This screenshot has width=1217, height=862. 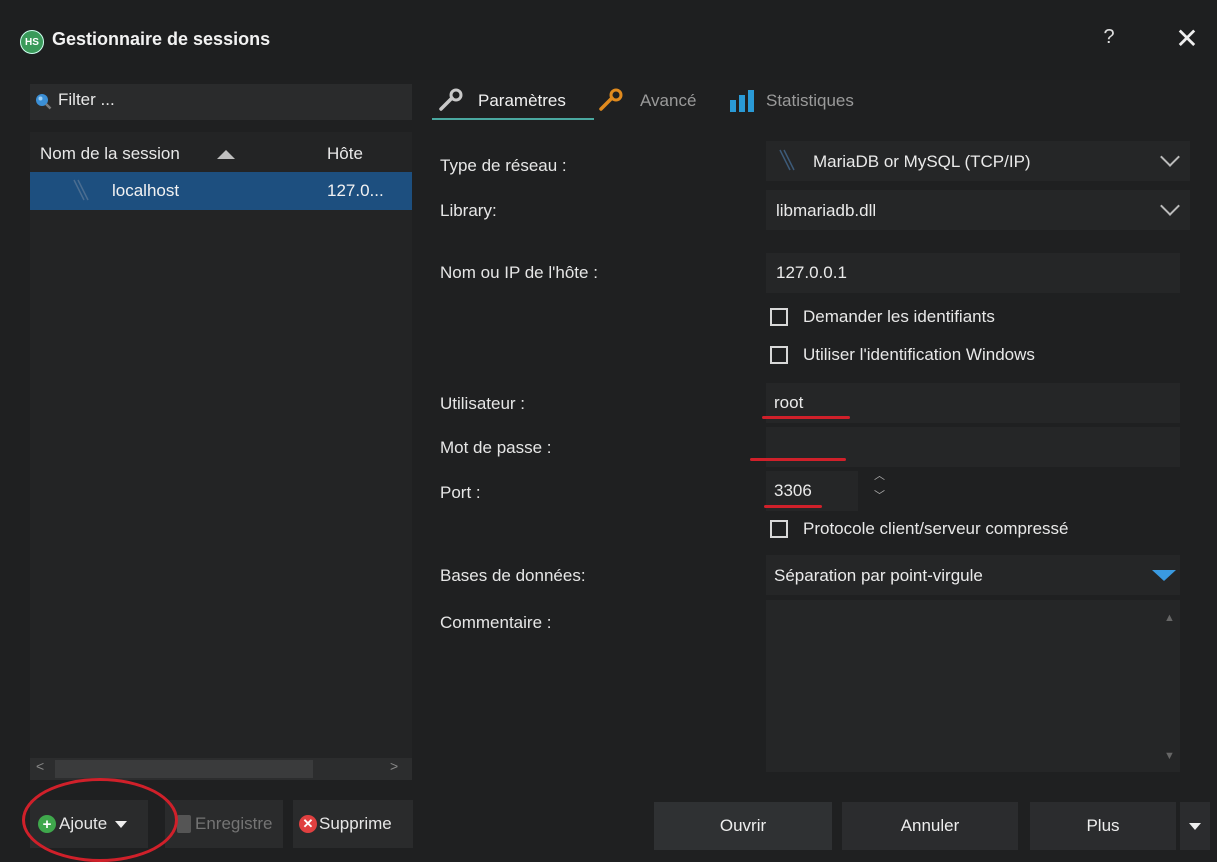 What do you see at coordinates (1103, 826) in the screenshot?
I see `more-button: Plus` at bounding box center [1103, 826].